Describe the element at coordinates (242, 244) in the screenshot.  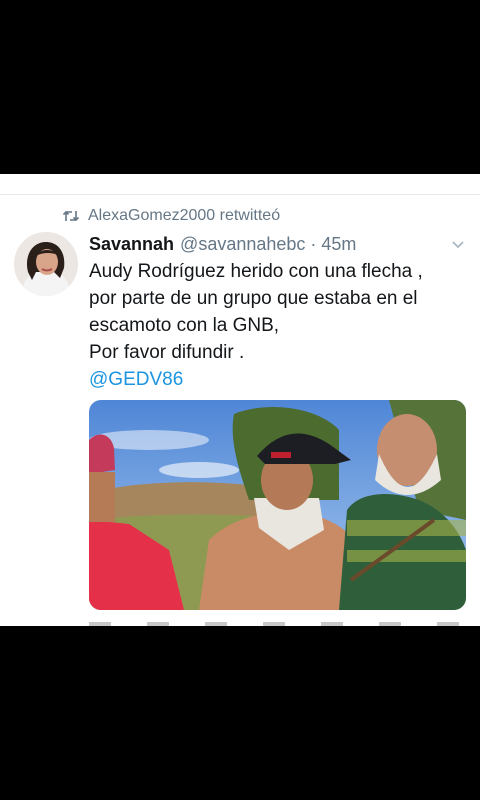
I see `author-handle: @savannahebc` at that location.